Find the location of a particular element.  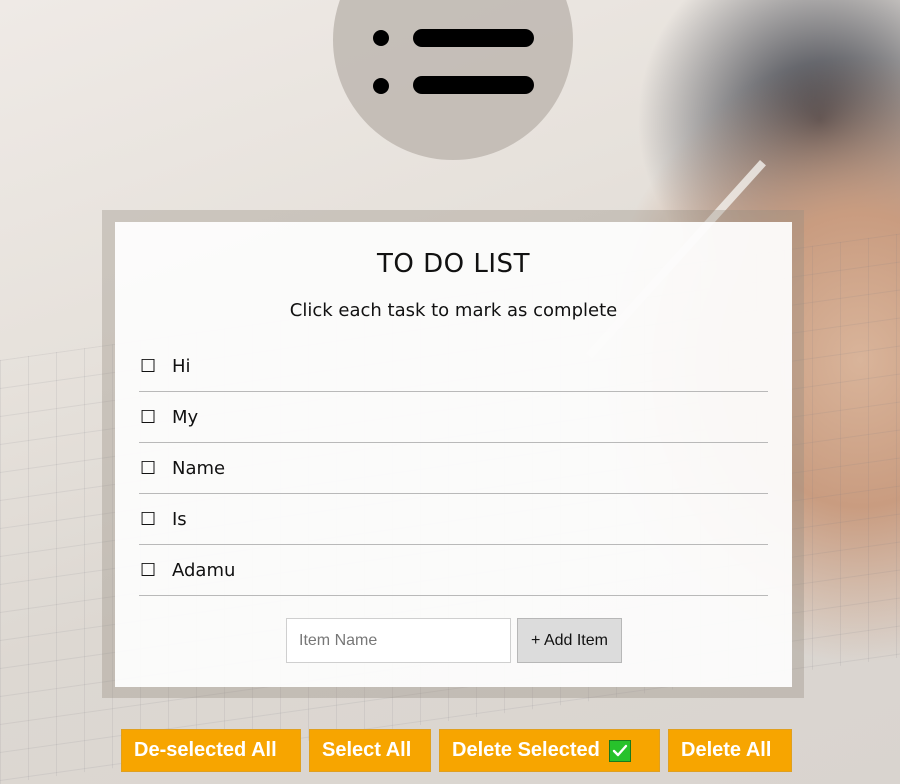

task-item-is: ☐ Is is located at coordinates (453, 519).